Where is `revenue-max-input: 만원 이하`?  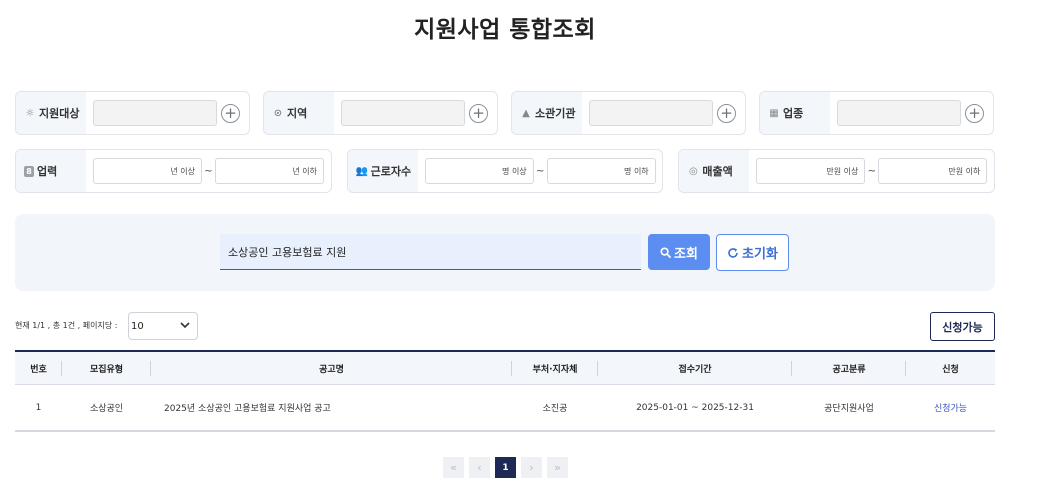
revenue-max-input: 만원 이하 is located at coordinates (933, 171).